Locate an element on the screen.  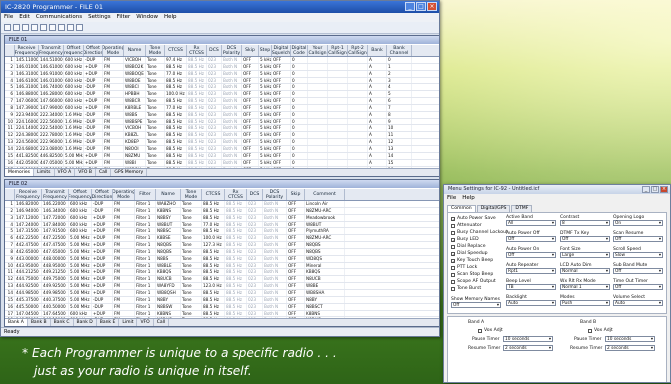
table-cell: 77.0 Hz is located at coordinates (213, 224).